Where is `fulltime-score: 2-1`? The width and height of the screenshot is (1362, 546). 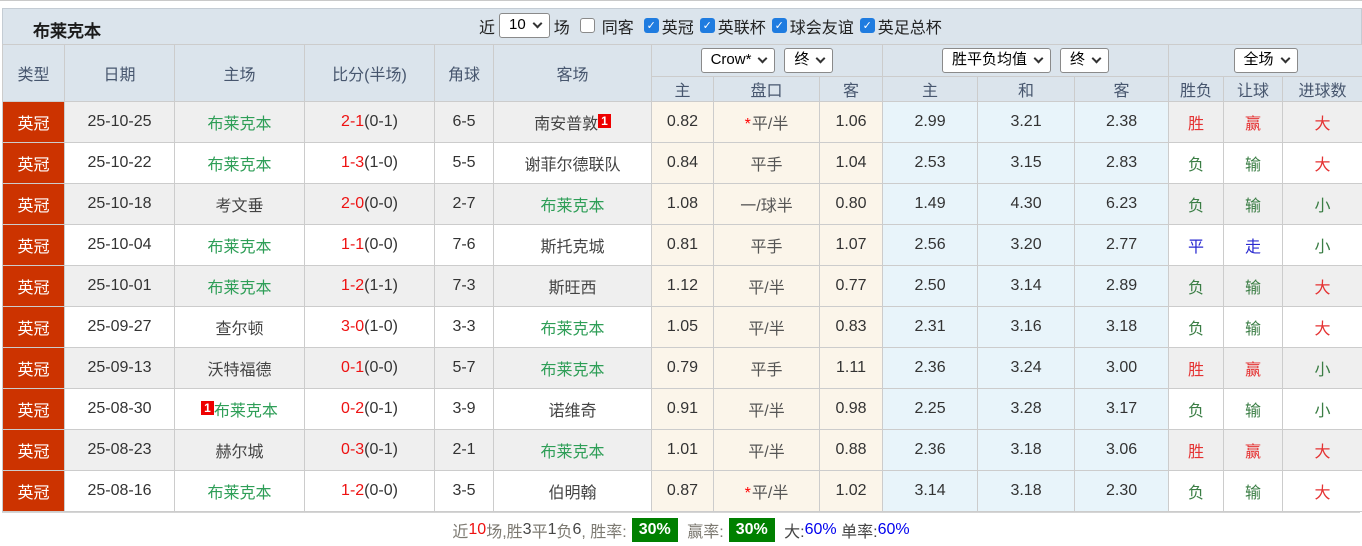
fulltime-score: 2-1 is located at coordinates (353, 121).